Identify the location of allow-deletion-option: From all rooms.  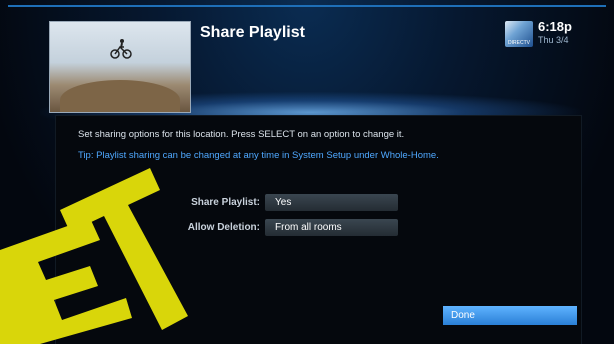
(331, 227).